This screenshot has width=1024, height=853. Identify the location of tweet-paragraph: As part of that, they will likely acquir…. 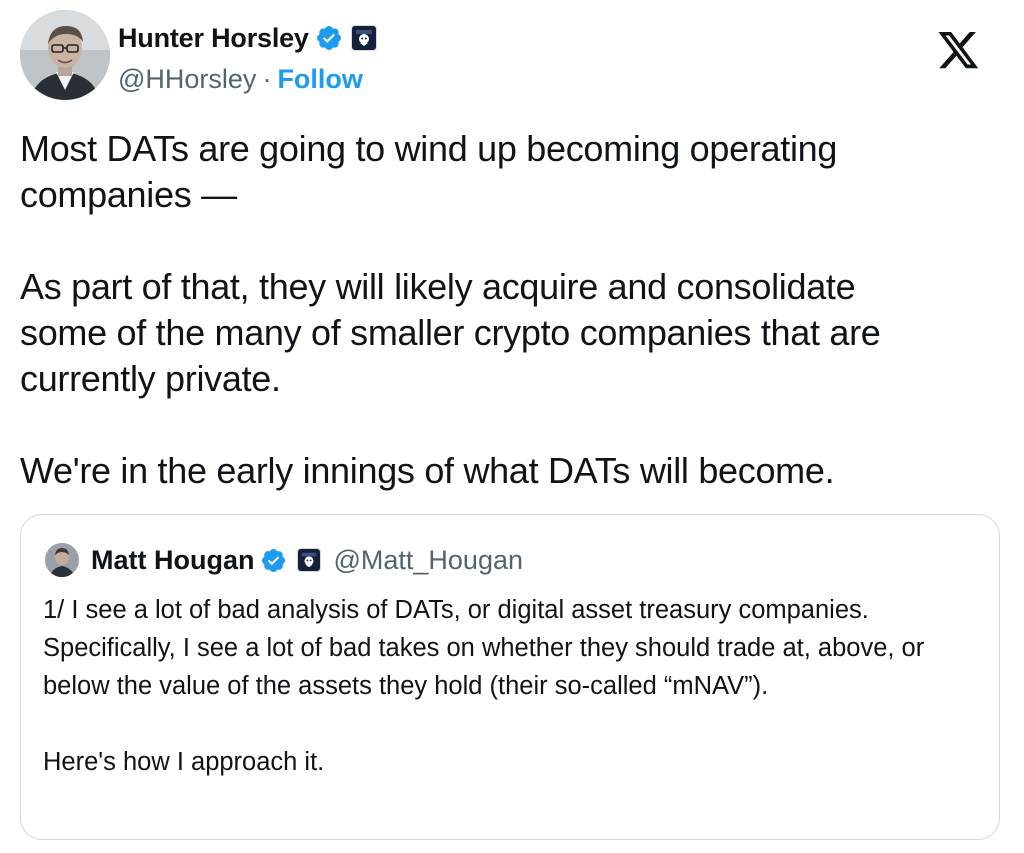
(450, 332).